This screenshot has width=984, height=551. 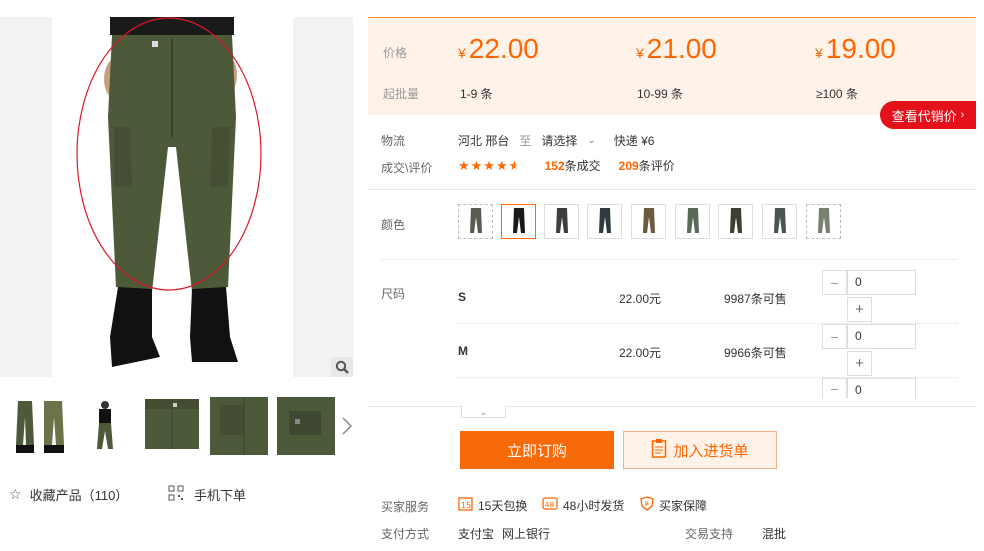 What do you see at coordinates (755, 299) in the screenshot?
I see `size-stock: 9987条可售` at bounding box center [755, 299].